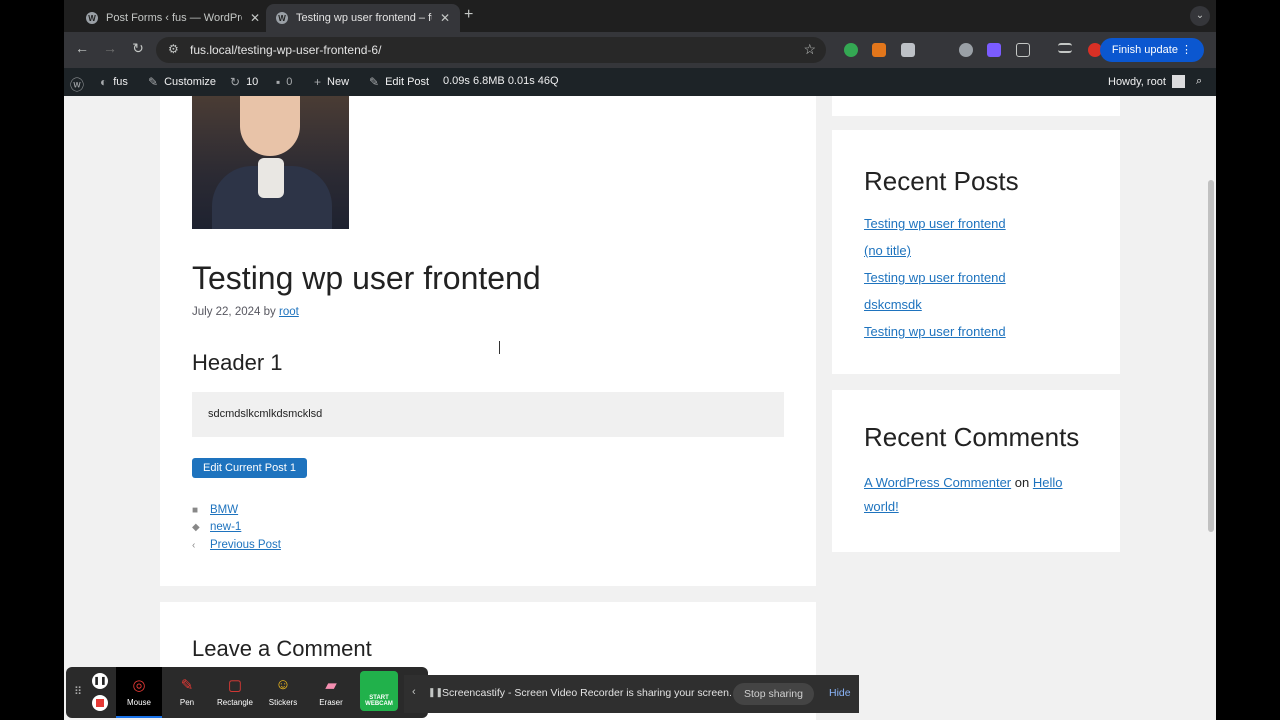 This screenshot has width=1280, height=720. Describe the element at coordinates (235, 685) in the screenshot. I see `rectangle-icon: ▢` at that location.